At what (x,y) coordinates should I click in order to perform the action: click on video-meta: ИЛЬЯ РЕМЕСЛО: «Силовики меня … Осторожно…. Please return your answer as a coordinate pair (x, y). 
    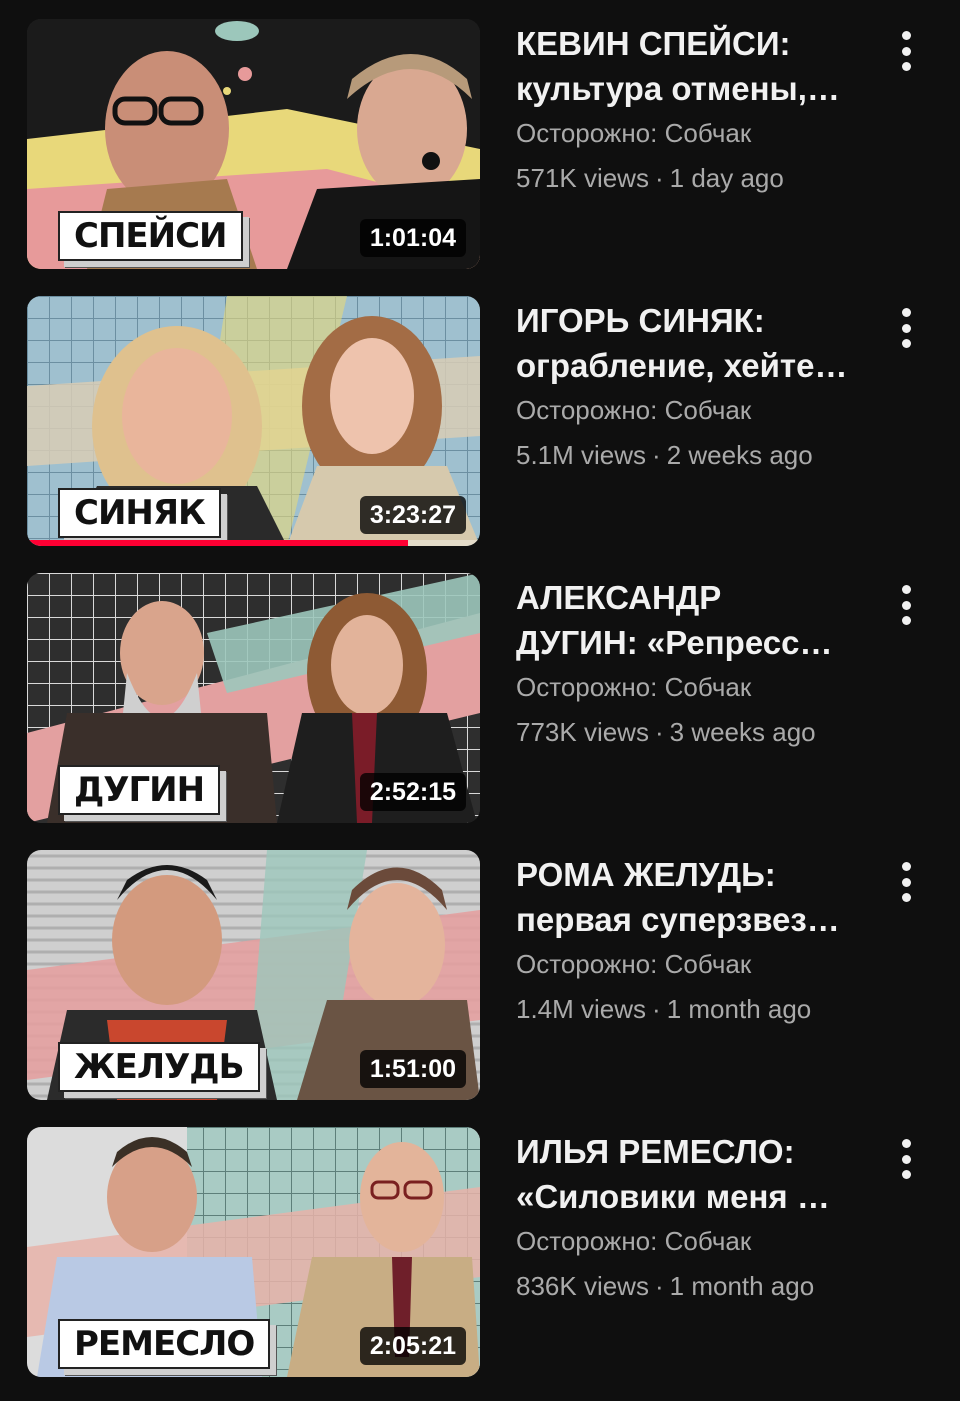
    Looking at the image, I should click on (691, 1219).